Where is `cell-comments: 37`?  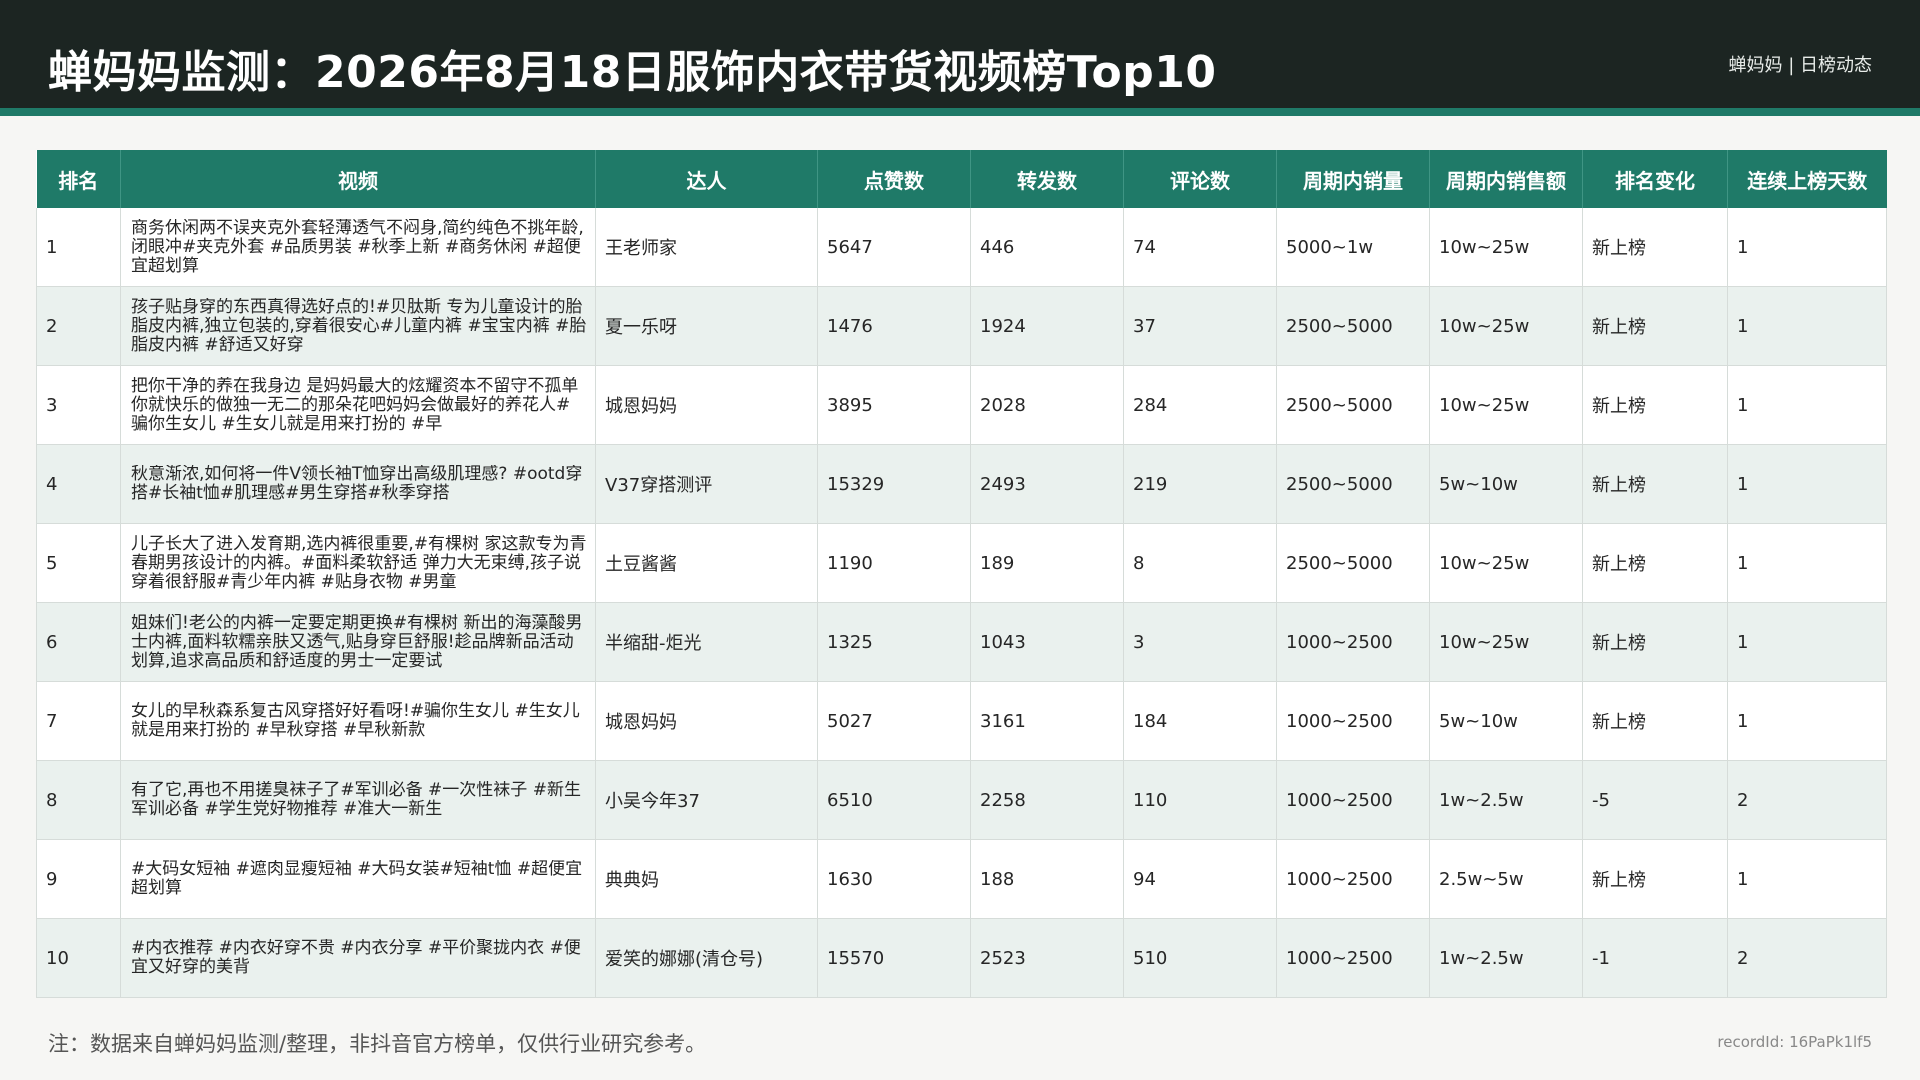 cell-comments: 37 is located at coordinates (1200, 326).